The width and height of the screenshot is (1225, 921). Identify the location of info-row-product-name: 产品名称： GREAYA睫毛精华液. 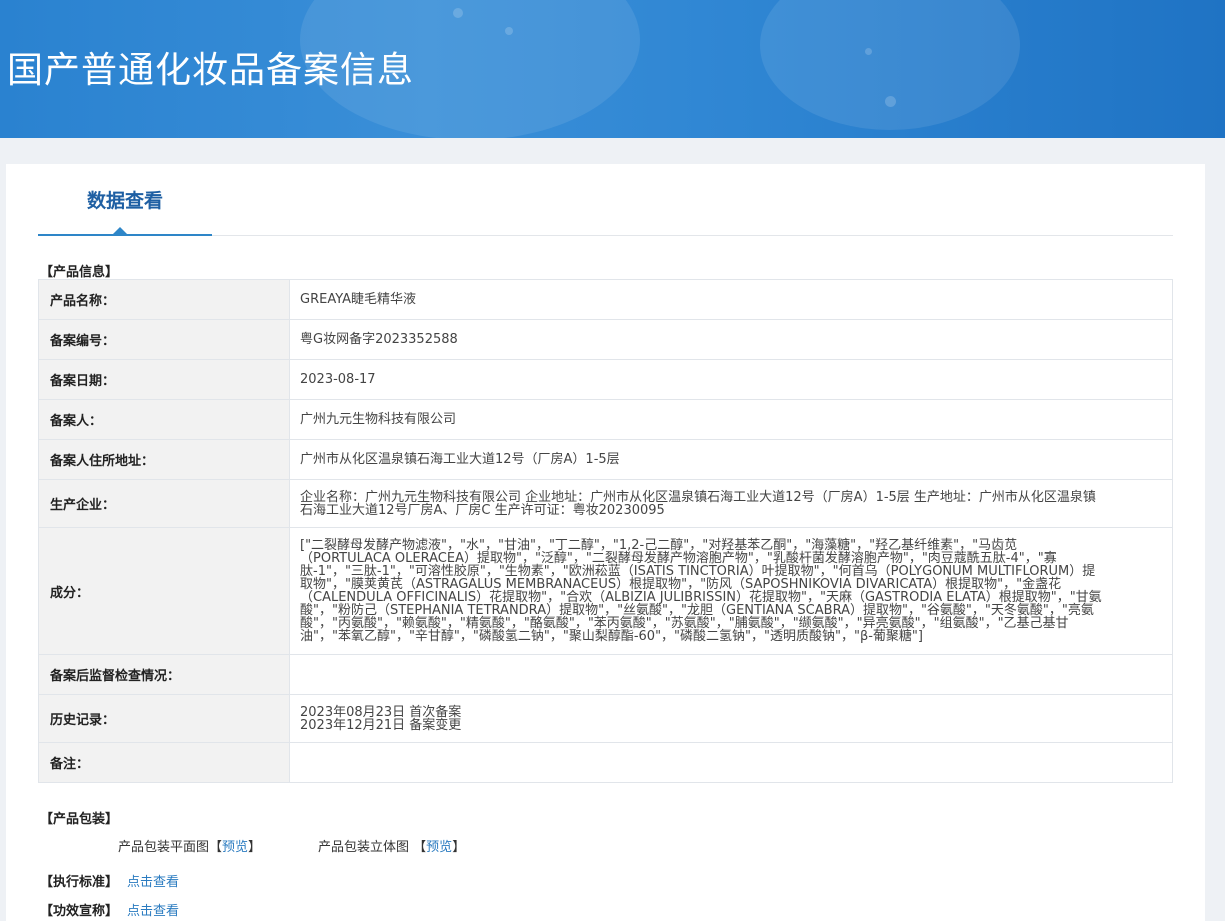
(605, 299).